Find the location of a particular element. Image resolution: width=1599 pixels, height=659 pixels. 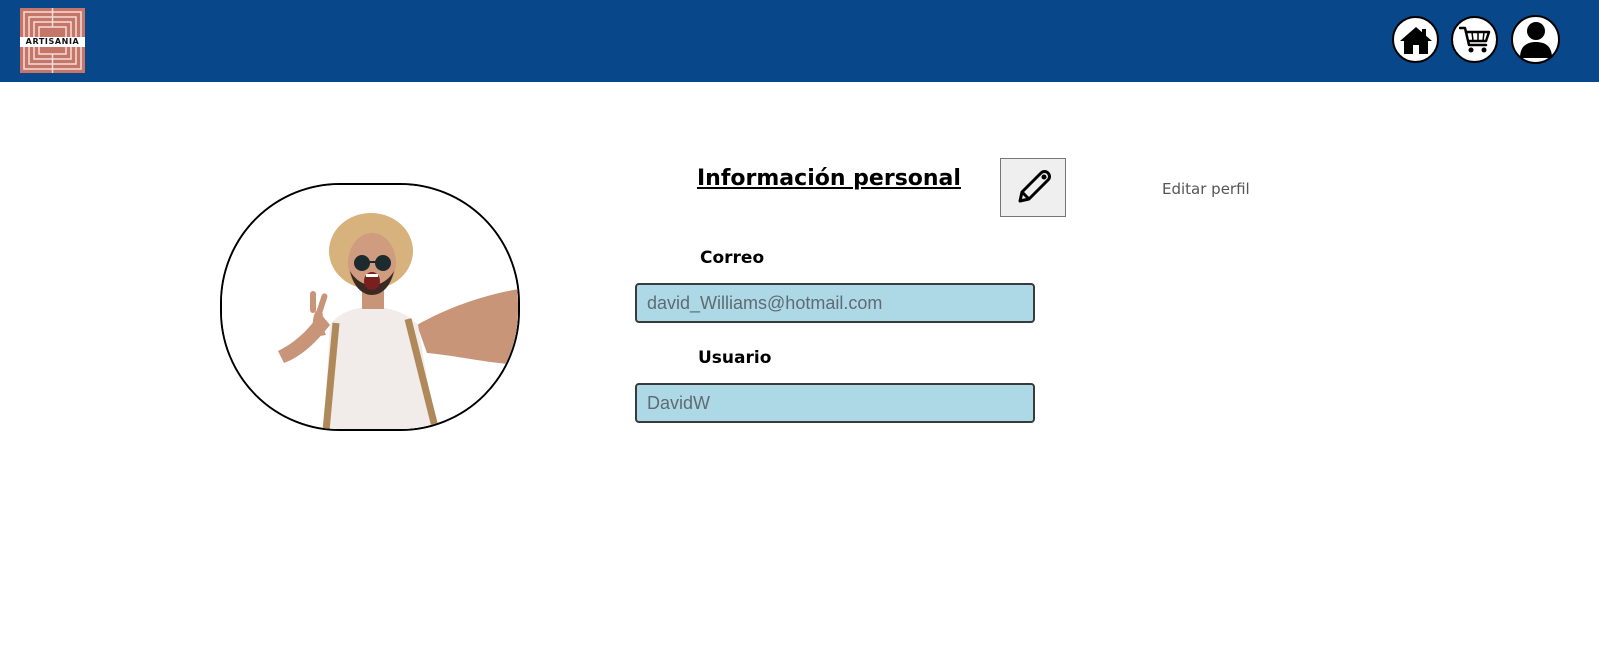

section-title: Información personal is located at coordinates (829, 178).